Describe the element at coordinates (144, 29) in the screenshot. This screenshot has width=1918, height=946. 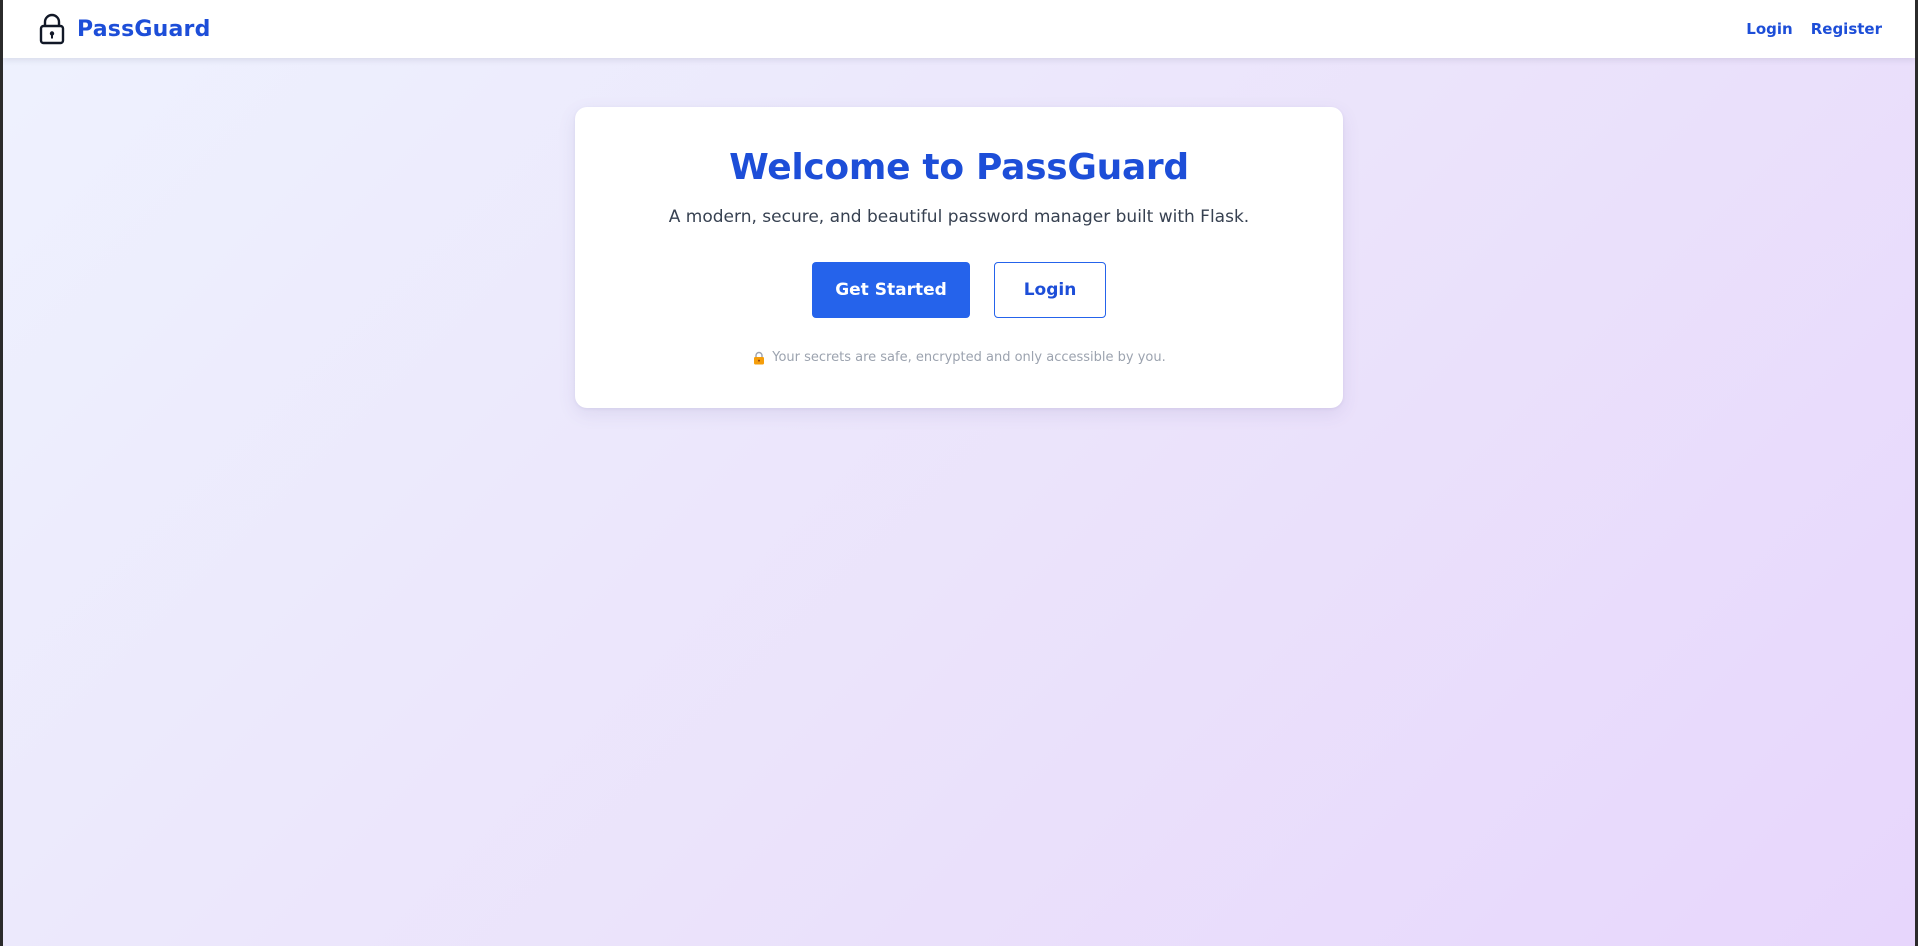
I see `brand-name: PassGuard` at that location.